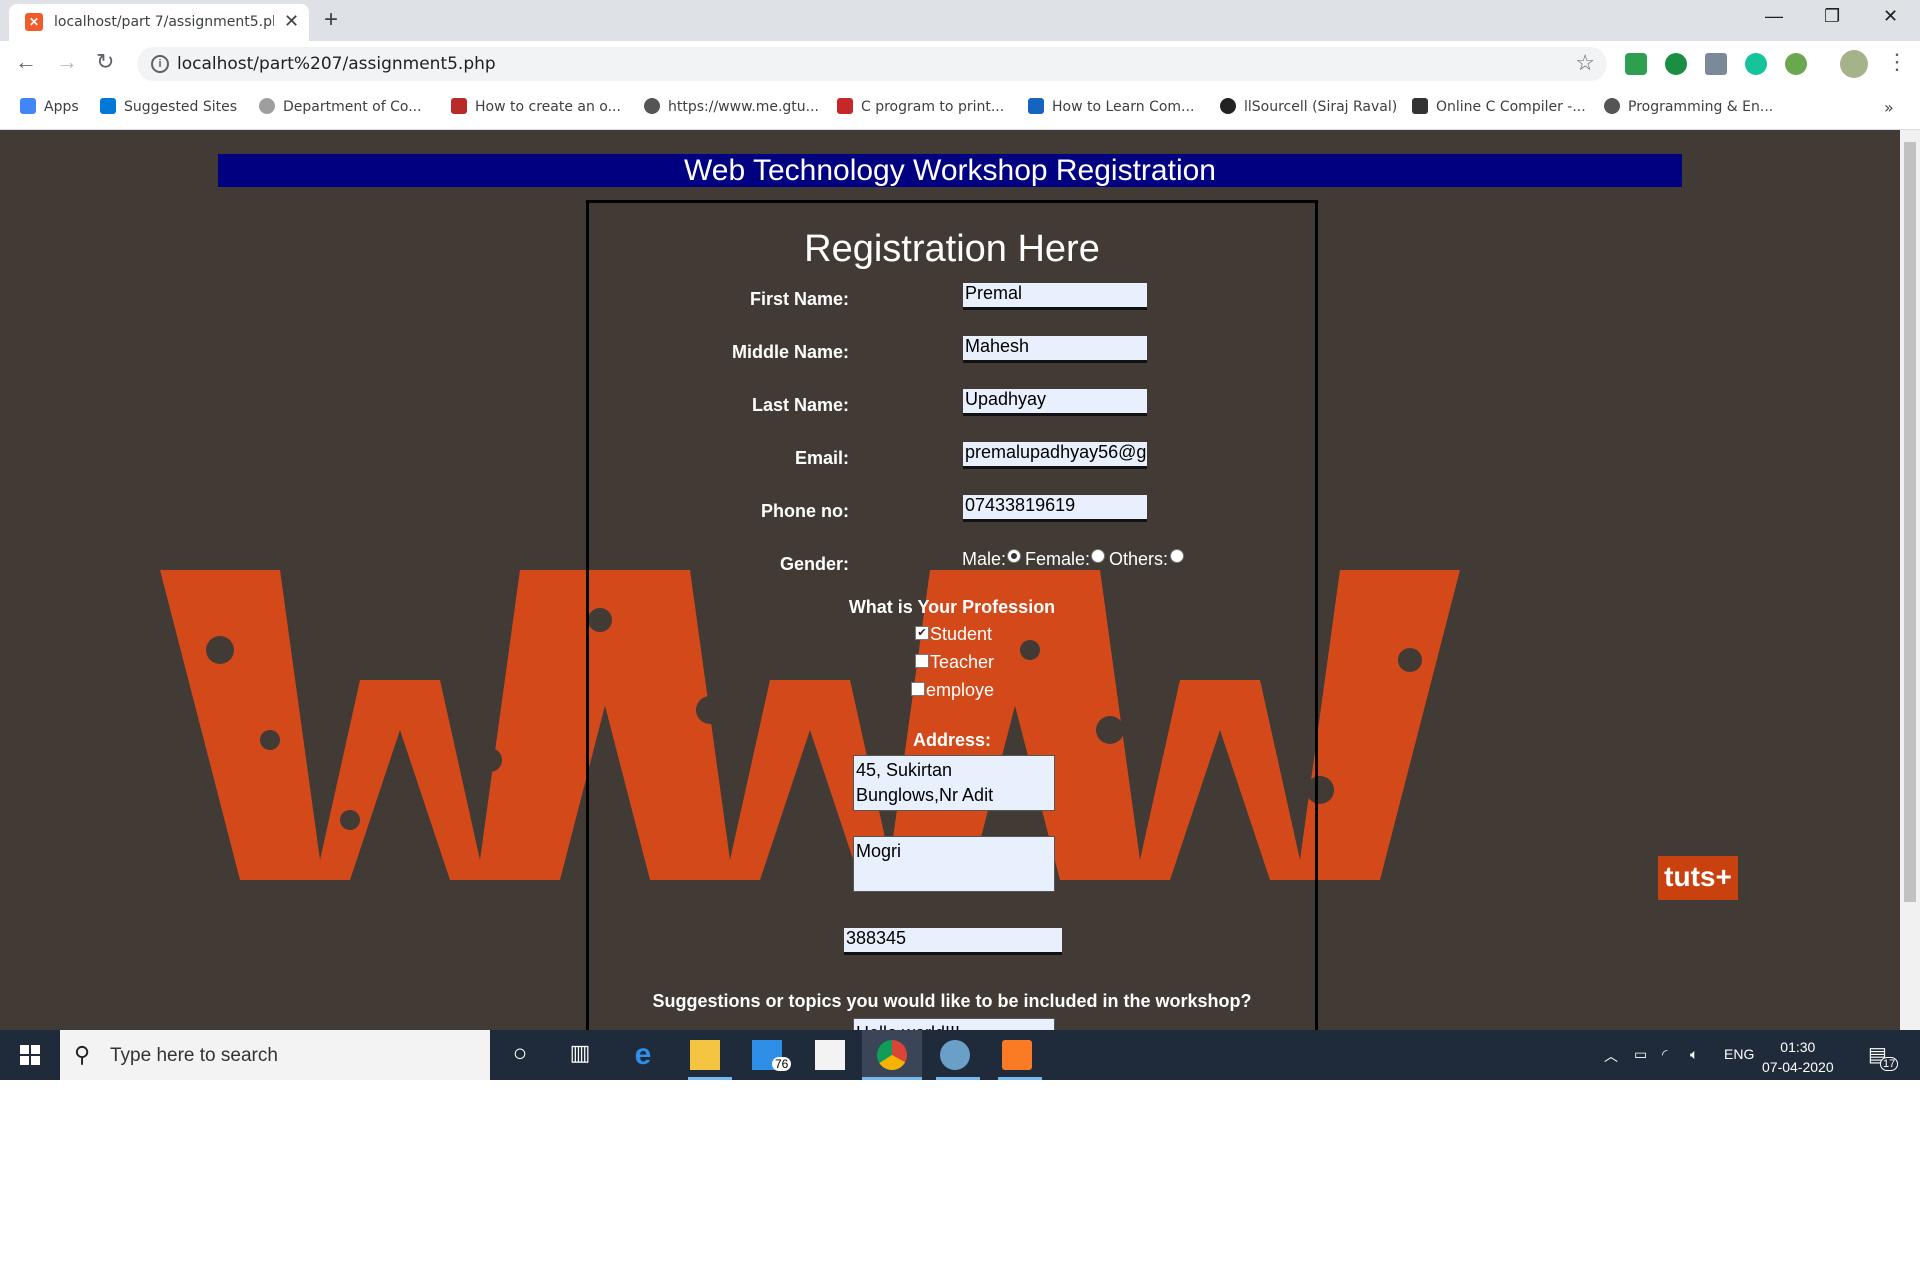 The height and width of the screenshot is (1278, 1920). Describe the element at coordinates (1055, 296) in the screenshot. I see `first-name-input: Premal` at that location.